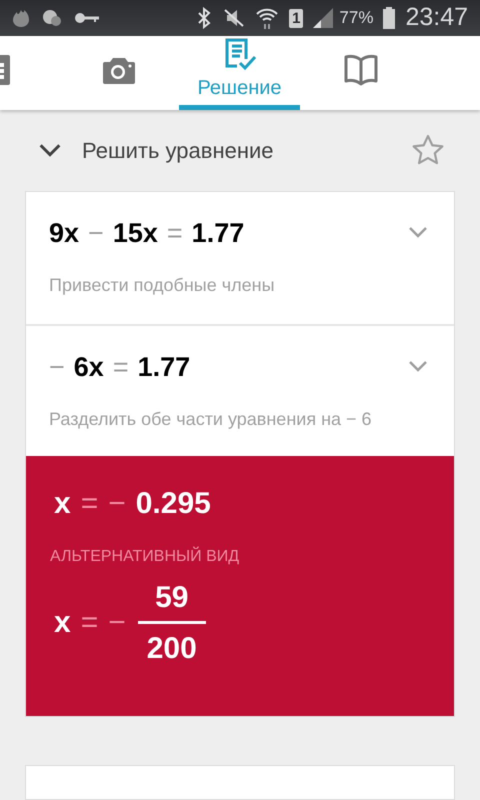 This screenshot has height=800, width=480. Describe the element at coordinates (171, 647) in the screenshot. I see `denominator: 200` at that location.